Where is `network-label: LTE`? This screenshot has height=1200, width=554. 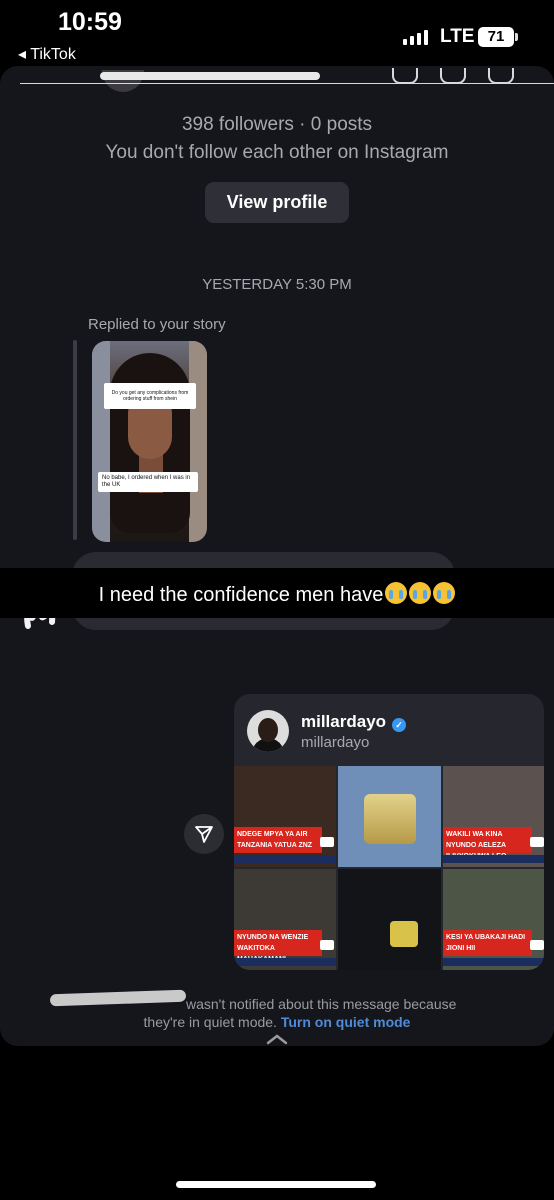 network-label: LTE is located at coordinates (457, 36).